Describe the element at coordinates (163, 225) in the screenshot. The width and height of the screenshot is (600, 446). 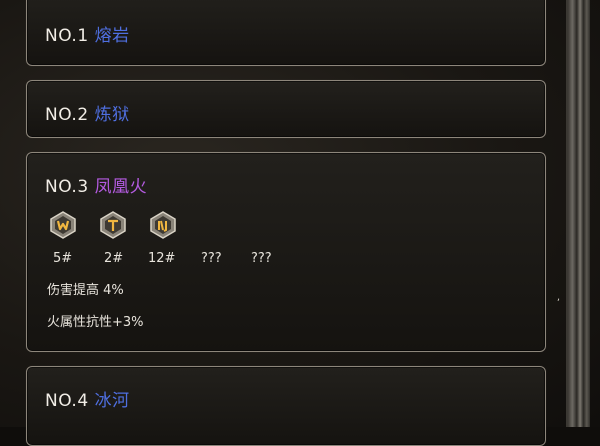
I see `gem-rune-u-icon` at that location.